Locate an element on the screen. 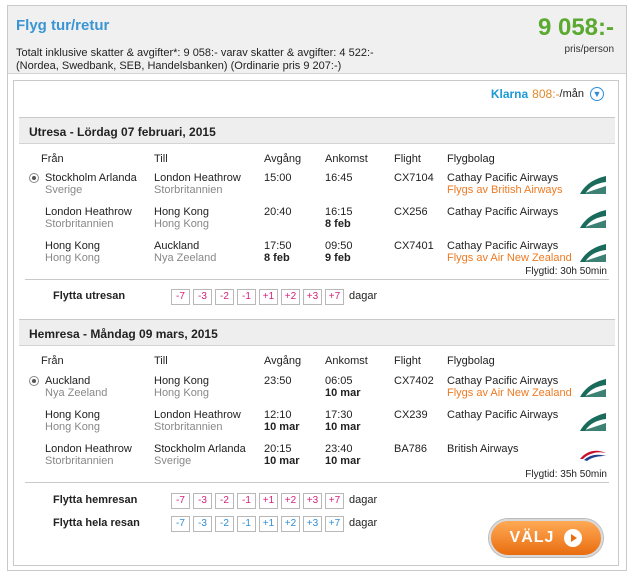  select-button: VÄLJ is located at coordinates (546, 538).